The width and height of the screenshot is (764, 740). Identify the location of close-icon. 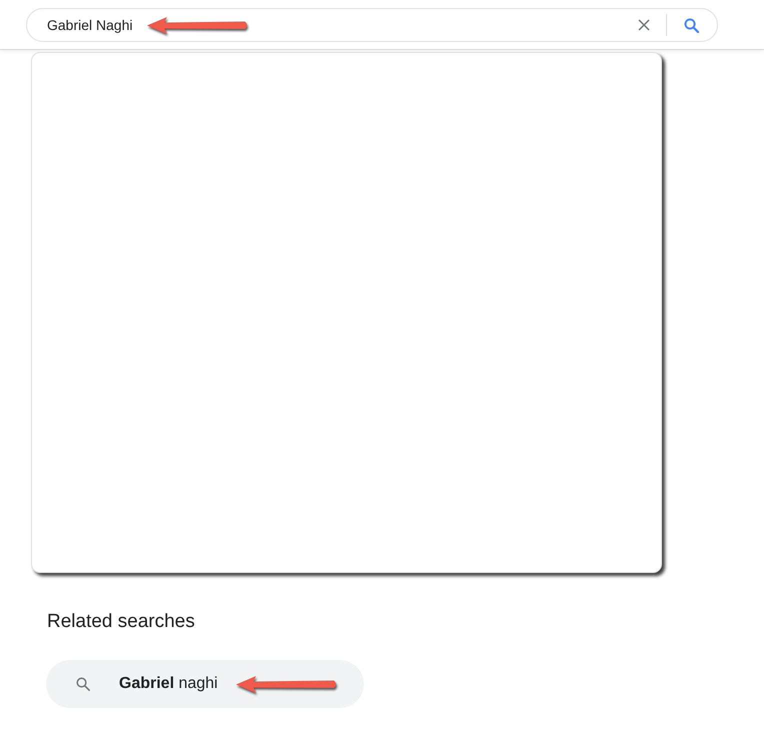
(644, 25).